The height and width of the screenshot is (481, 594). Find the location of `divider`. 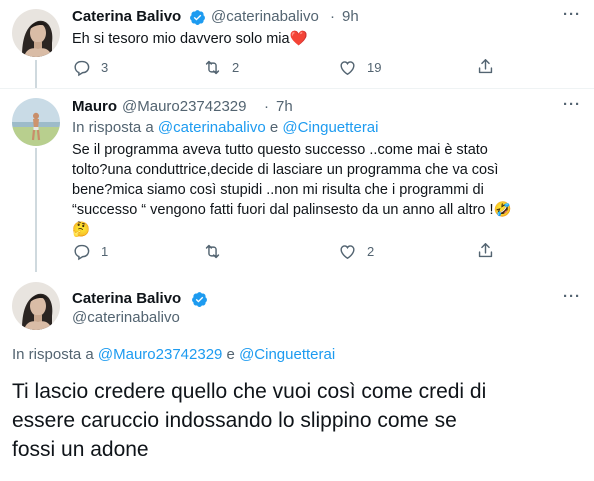

divider is located at coordinates (297, 88).